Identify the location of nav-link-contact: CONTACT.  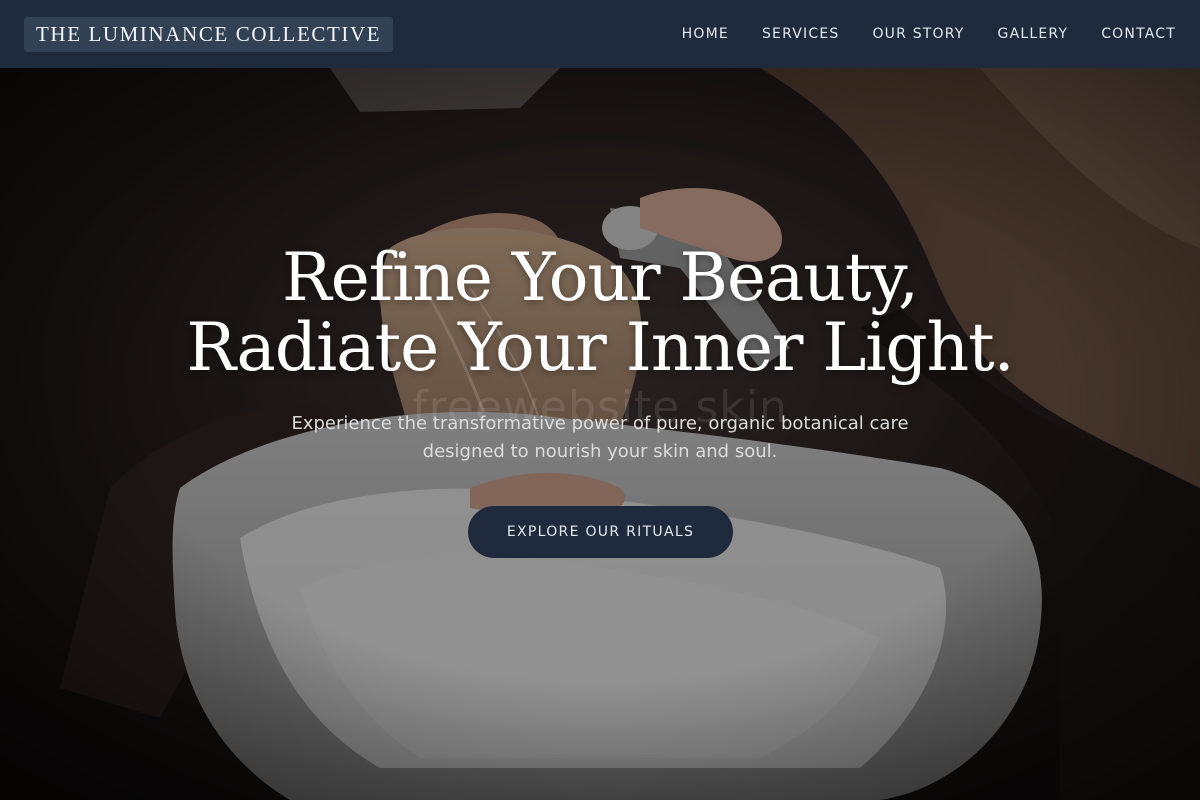
(1138, 34).